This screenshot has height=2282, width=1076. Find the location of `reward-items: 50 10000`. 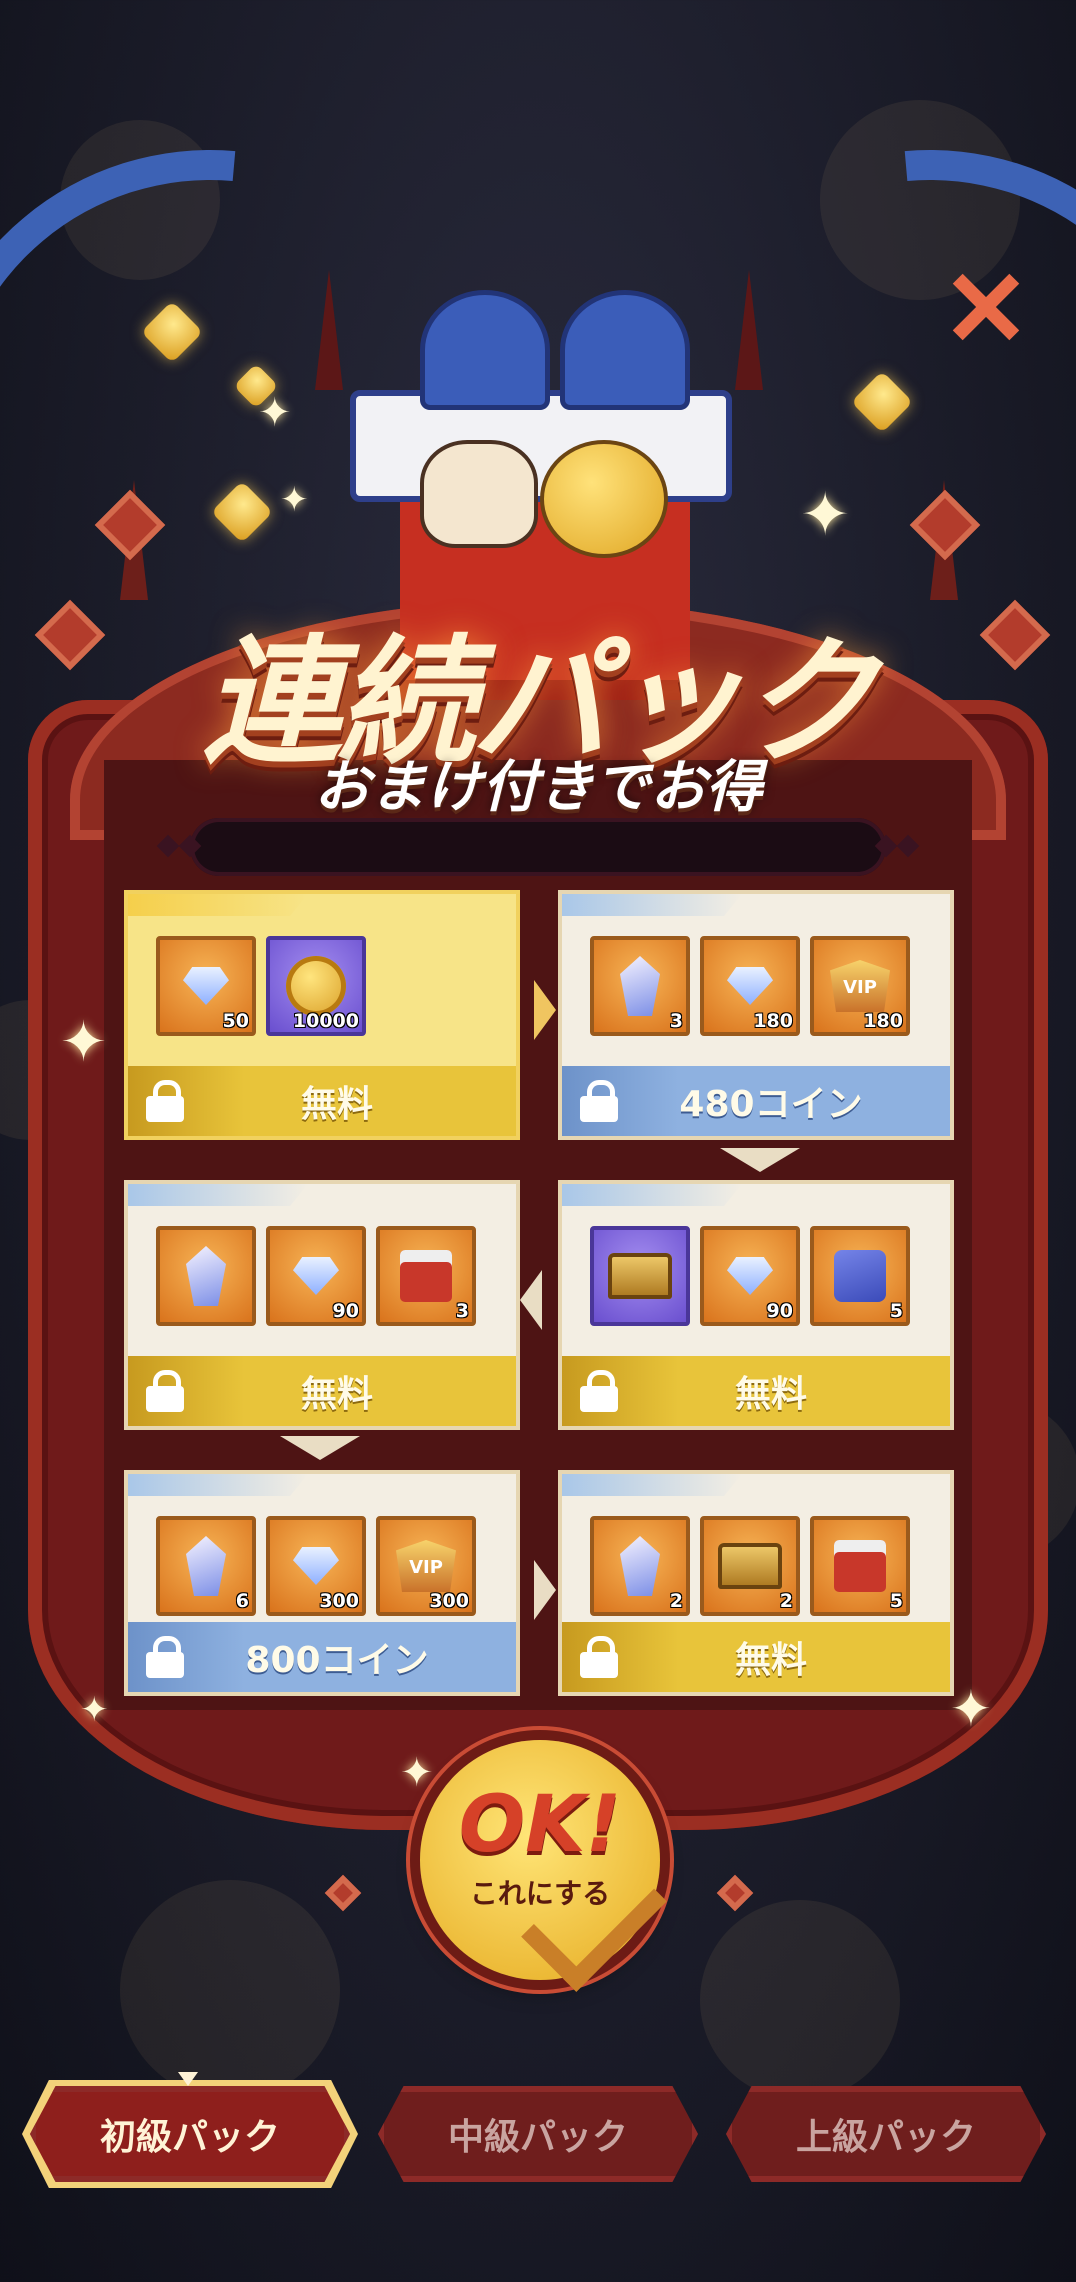

reward-items: 50 10000 is located at coordinates (261, 986).